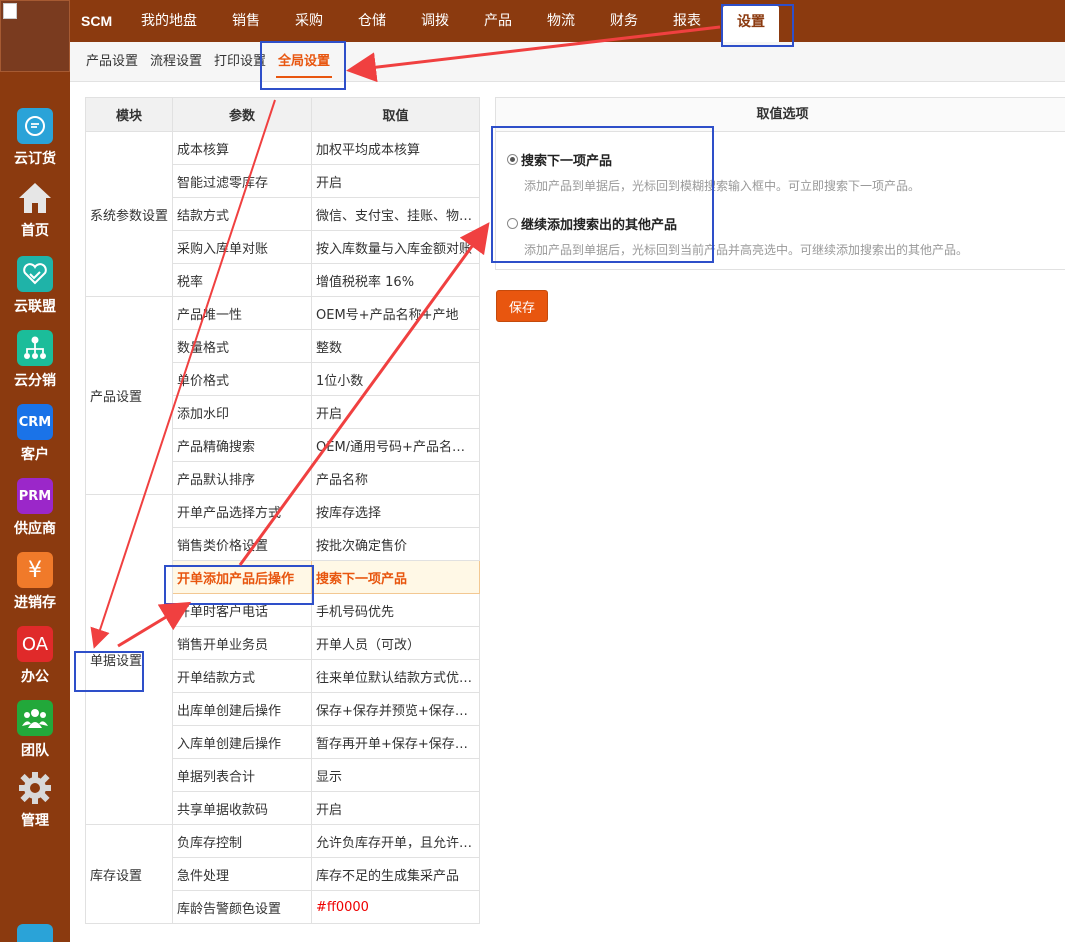  Describe the element at coordinates (129, 395) in the screenshot. I see `module-product-settings: 产品设置` at that location.